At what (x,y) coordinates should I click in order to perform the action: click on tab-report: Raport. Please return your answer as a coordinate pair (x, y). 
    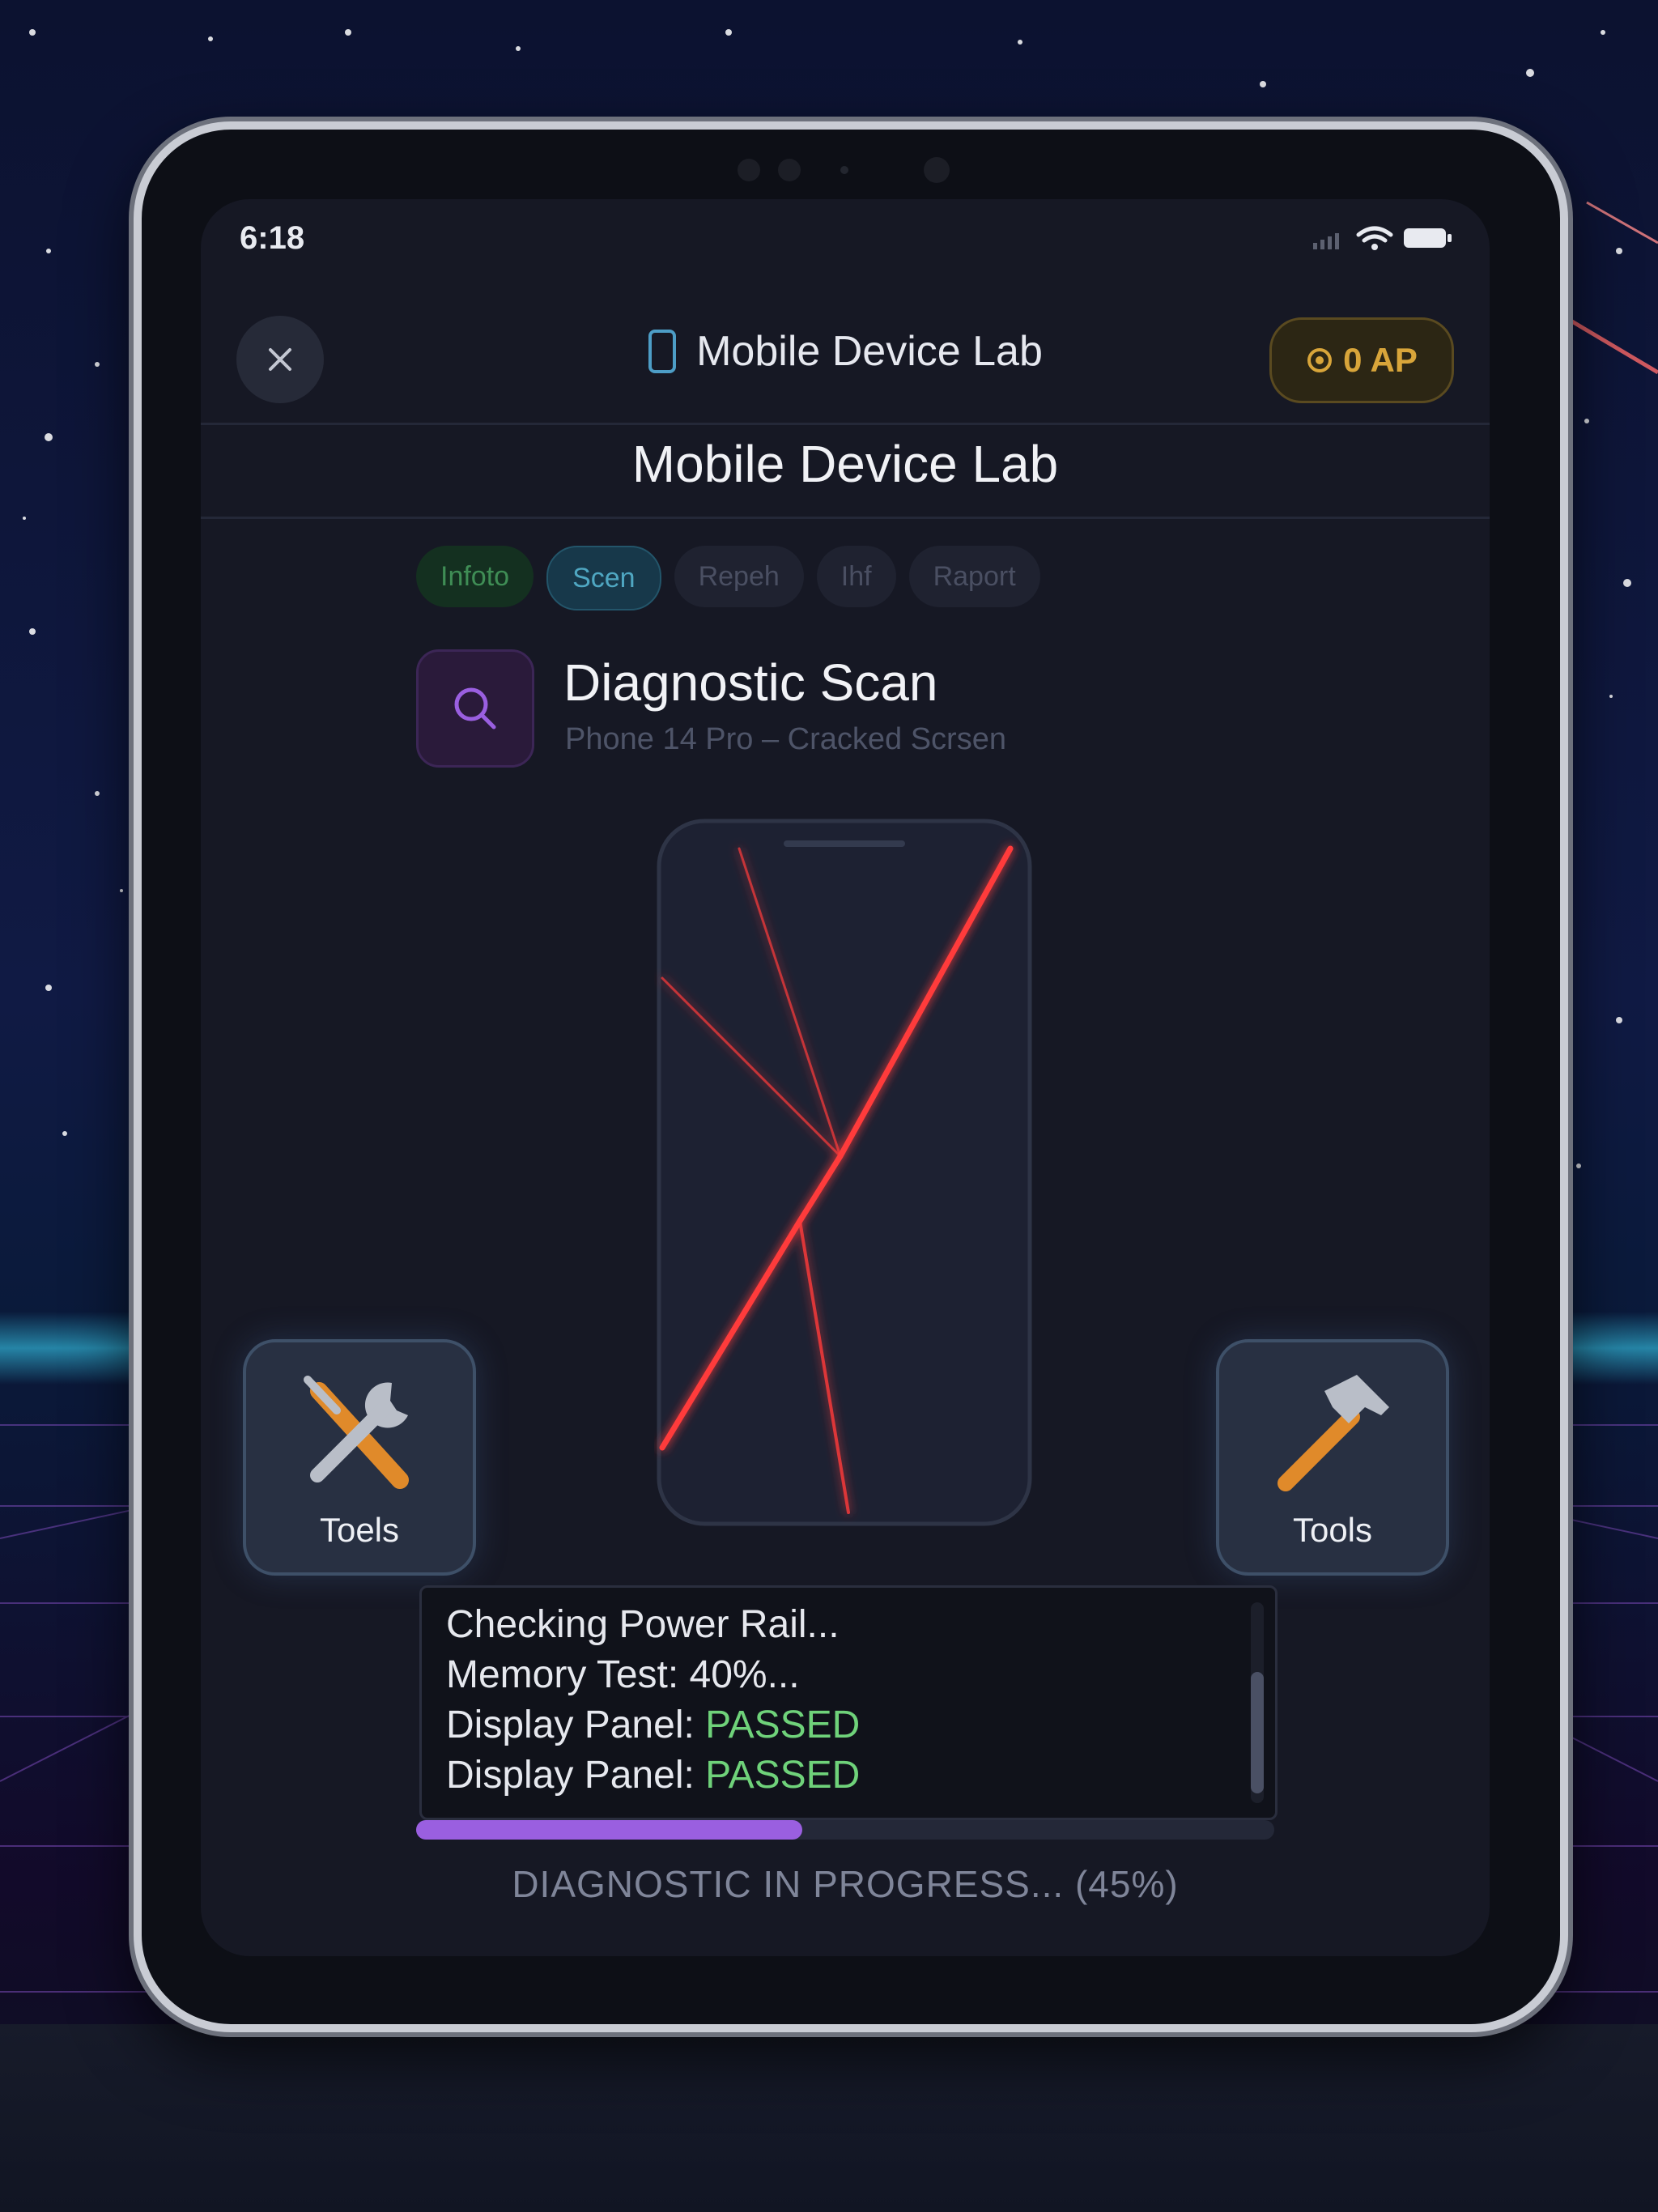
    Looking at the image, I should click on (974, 577).